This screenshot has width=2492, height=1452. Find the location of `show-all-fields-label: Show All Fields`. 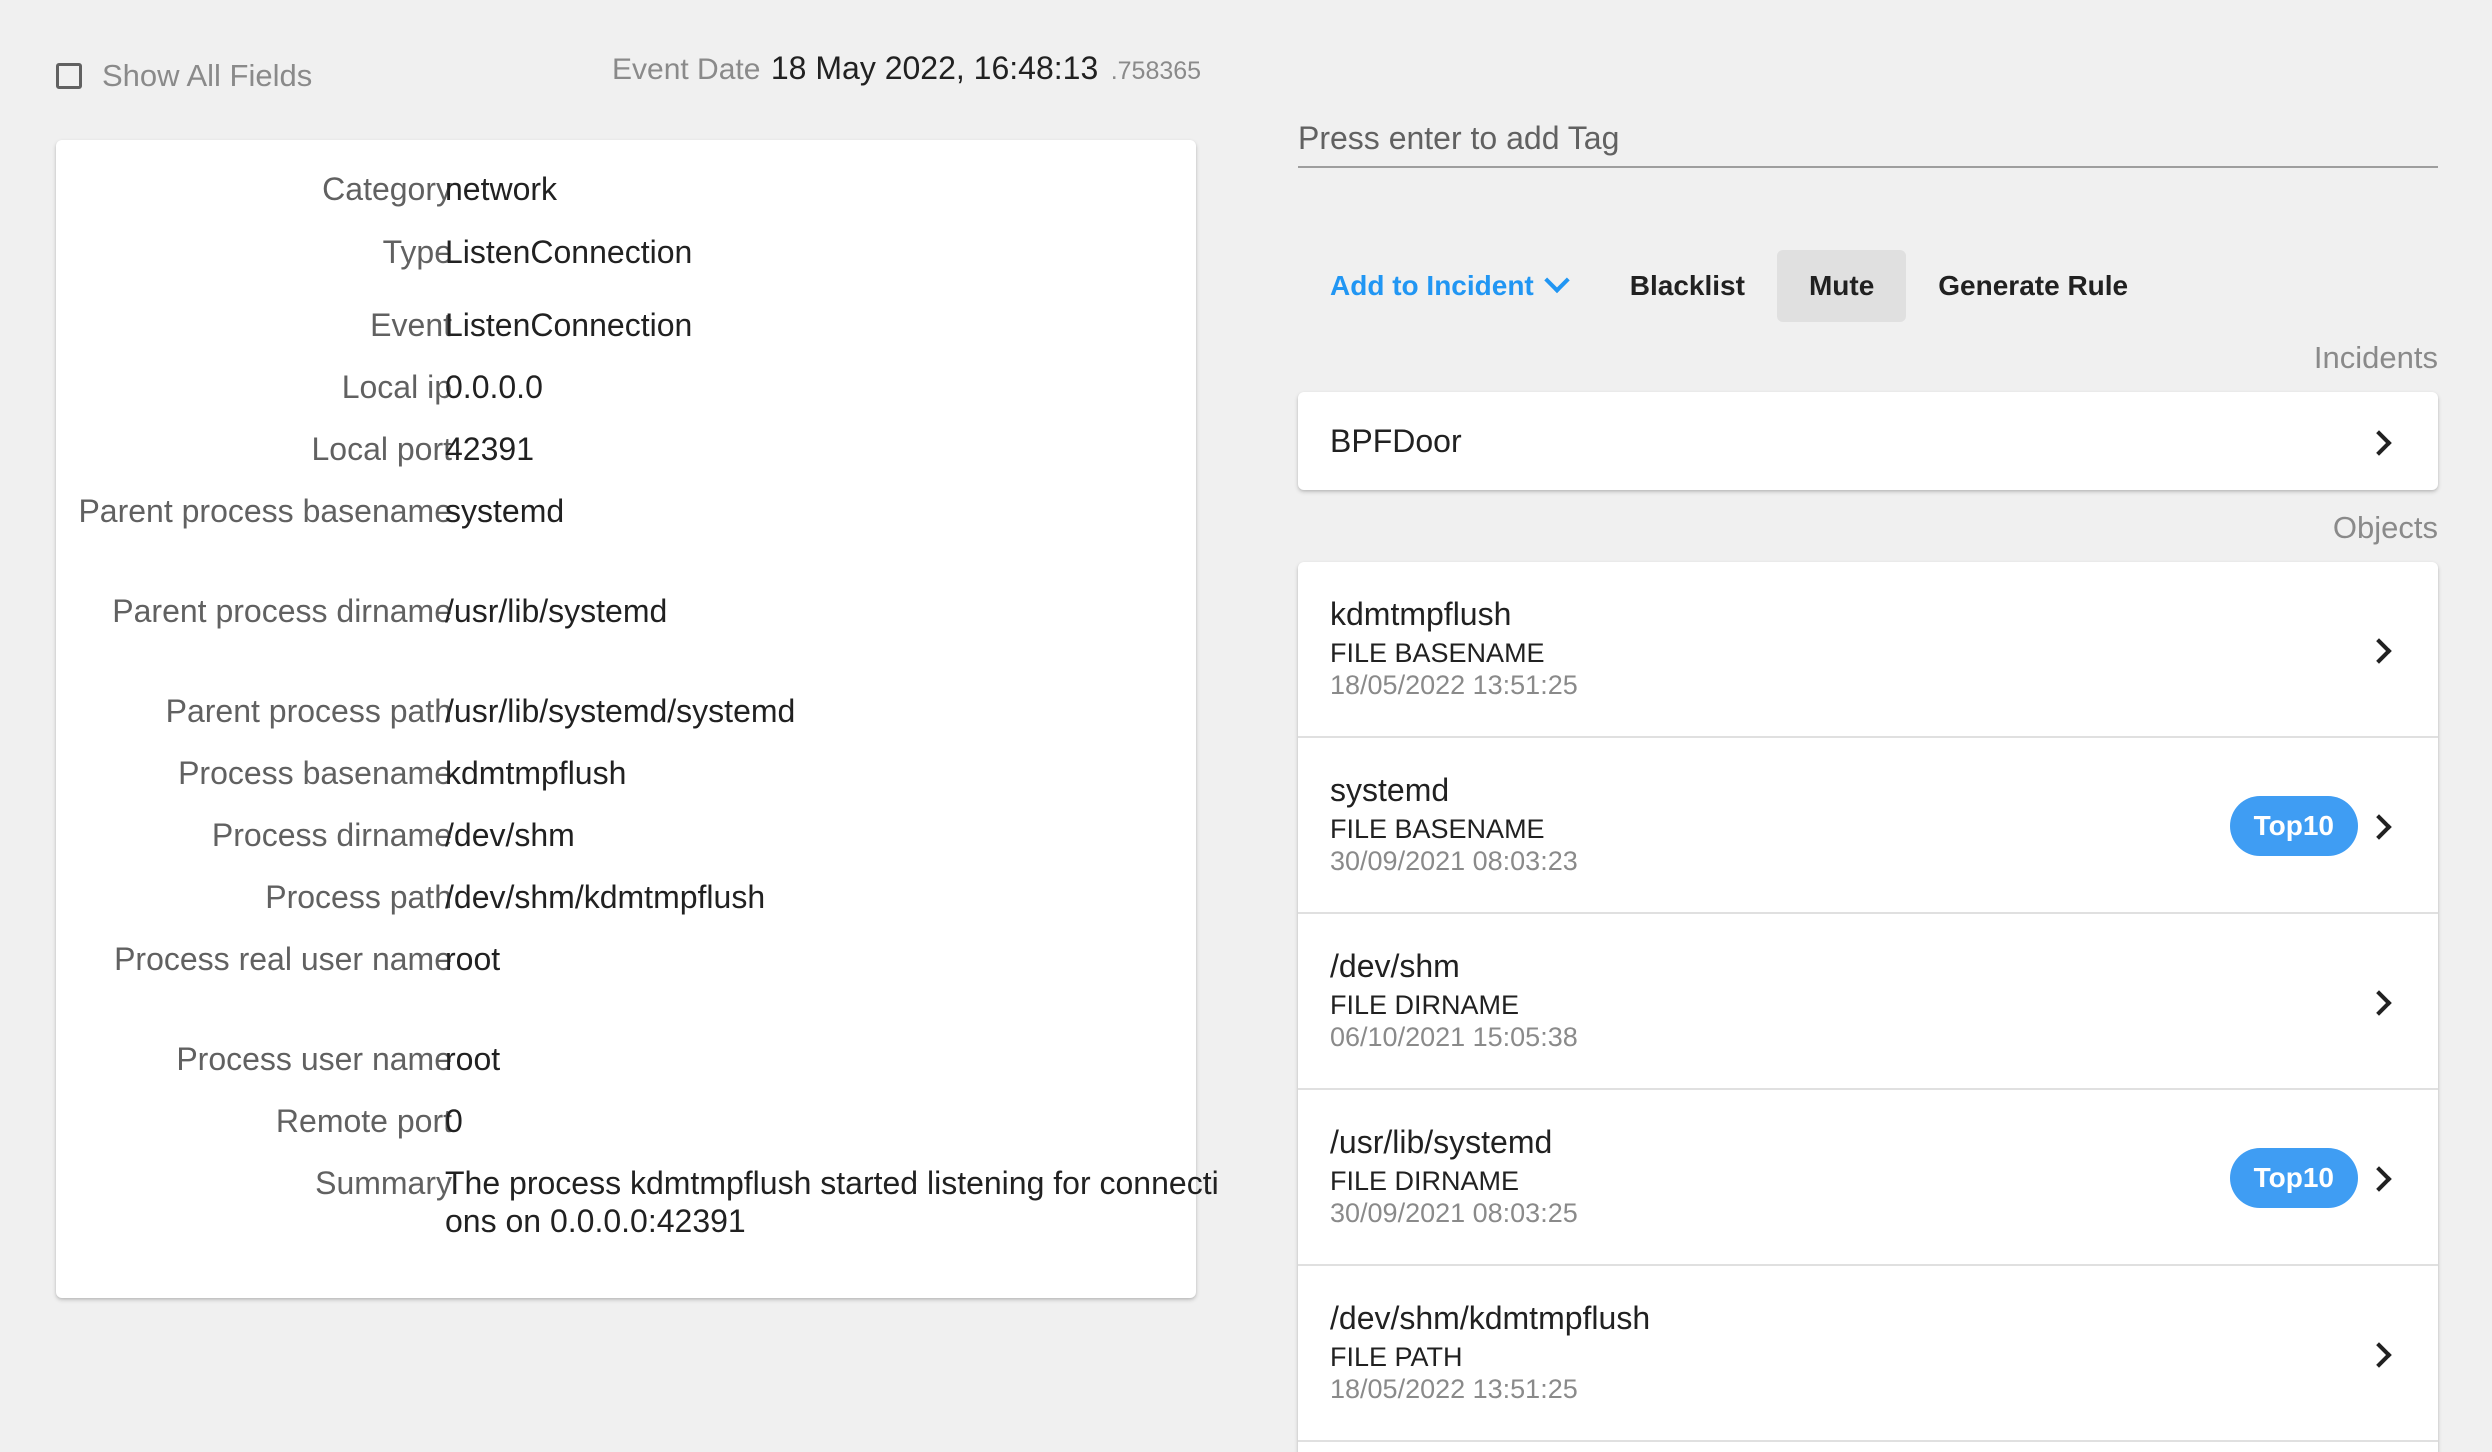

show-all-fields-label: Show All Fields is located at coordinates (207, 75).